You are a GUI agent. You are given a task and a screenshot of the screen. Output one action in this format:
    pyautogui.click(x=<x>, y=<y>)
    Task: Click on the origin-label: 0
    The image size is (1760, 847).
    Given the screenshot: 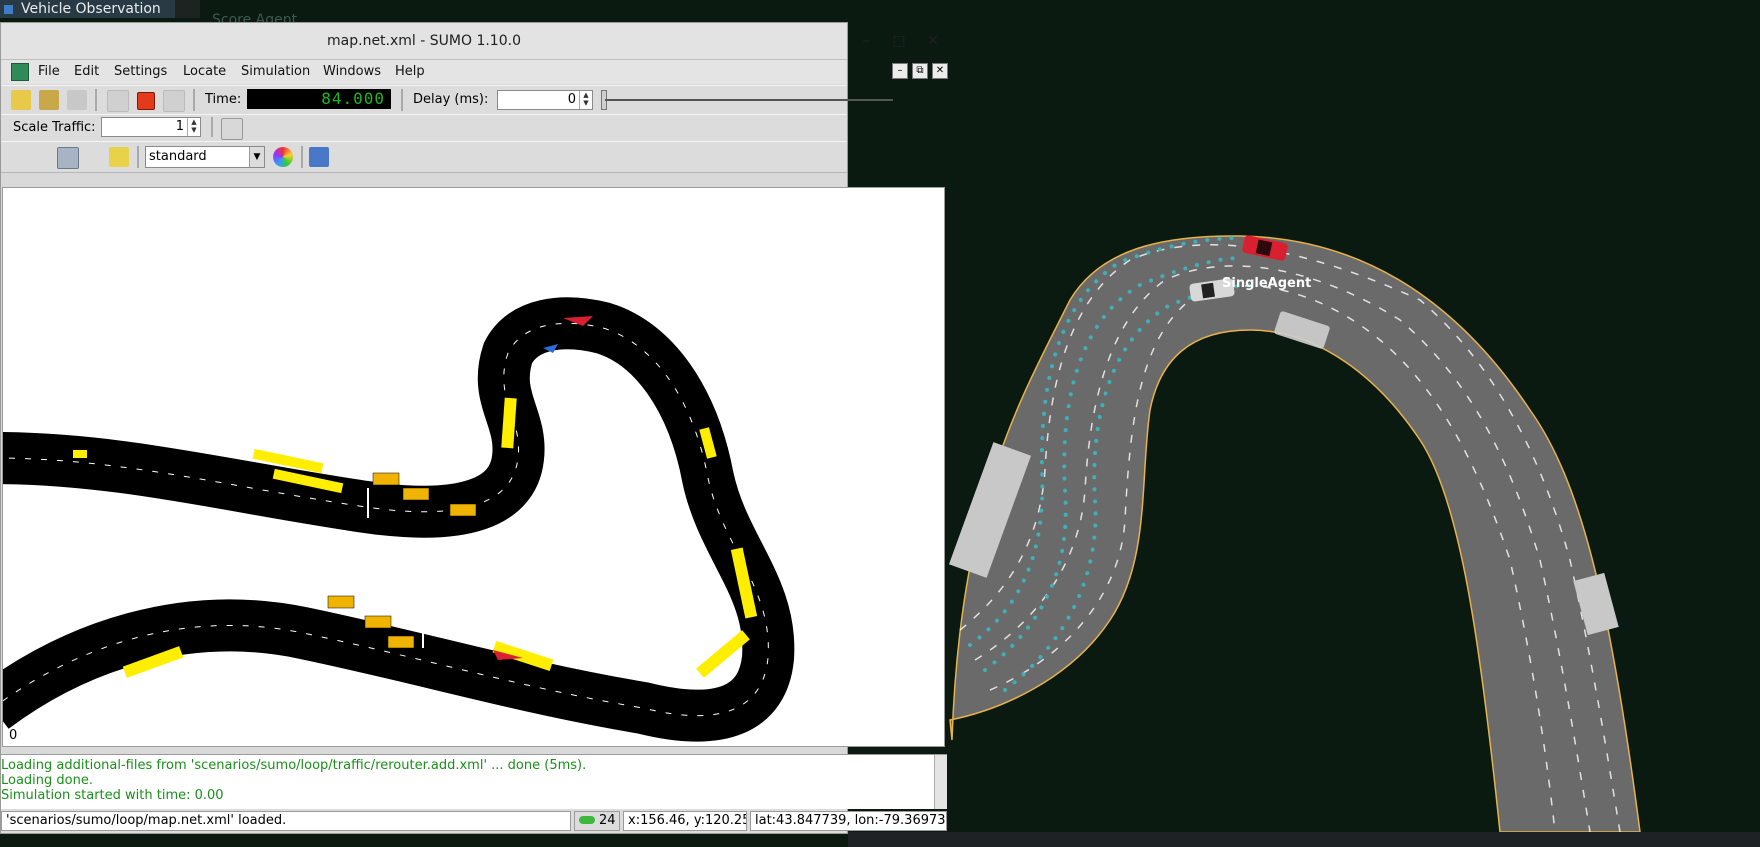 What is the action you would take?
    pyautogui.click(x=13, y=735)
    